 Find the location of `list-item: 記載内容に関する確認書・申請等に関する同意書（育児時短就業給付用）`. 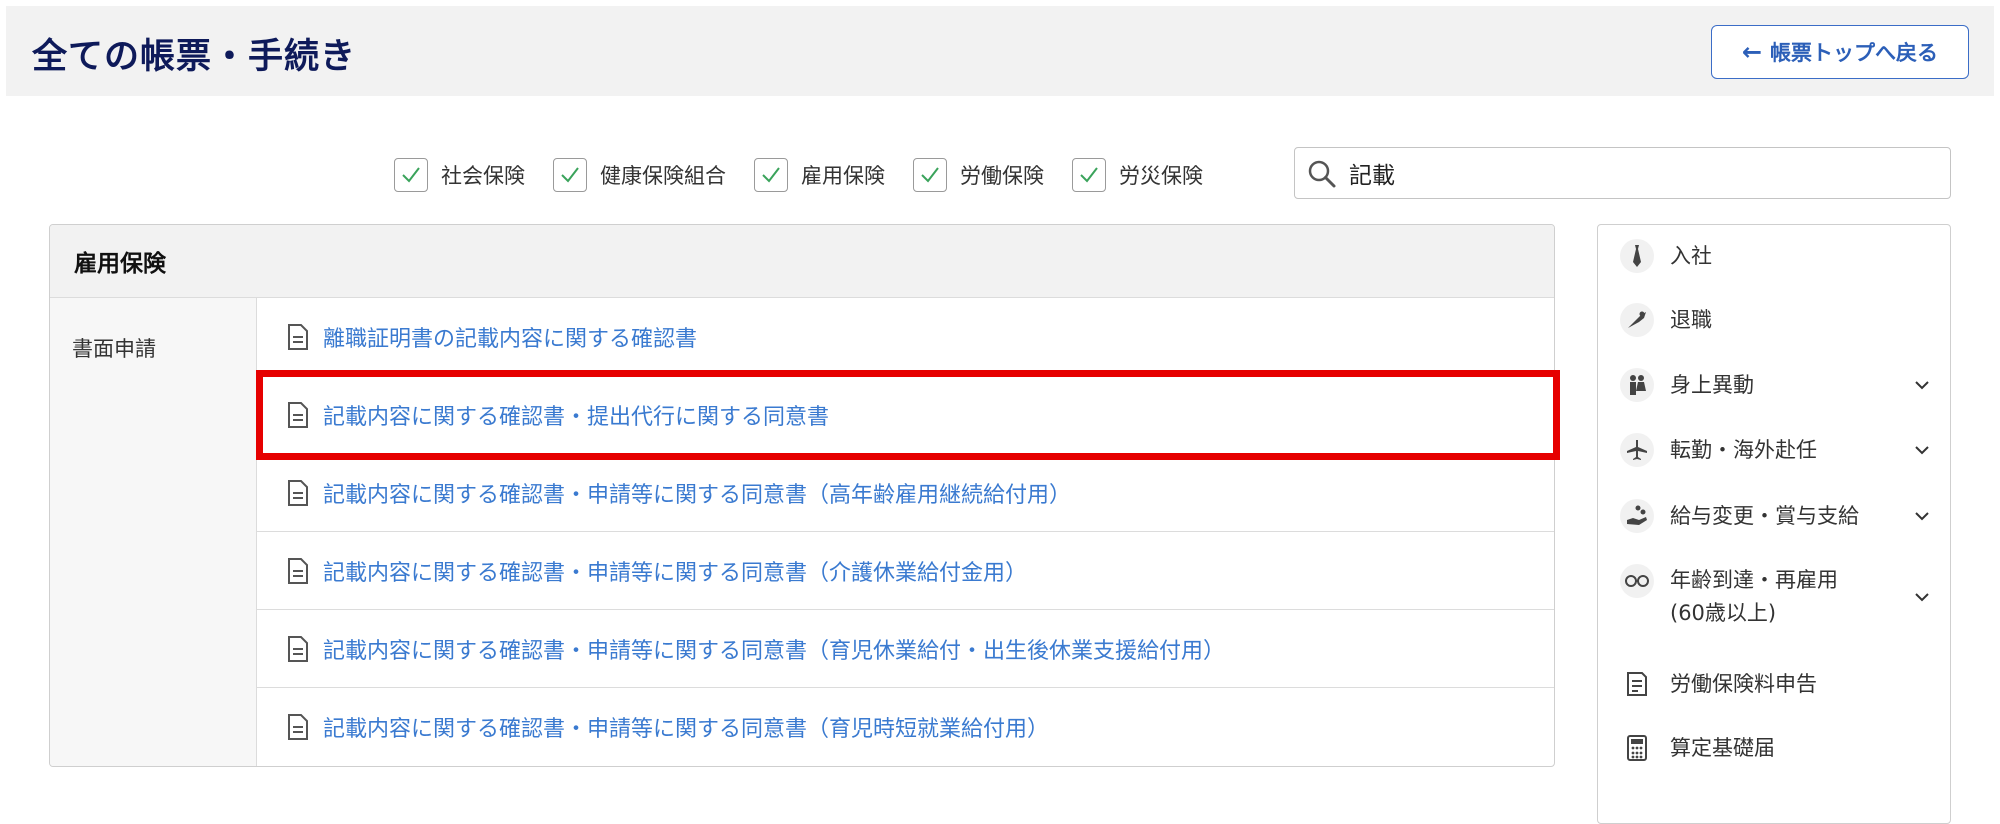

list-item: 記載内容に関する確認書・申請等に関する同意書（育児時短就業給付用） is located at coordinates (905, 727).